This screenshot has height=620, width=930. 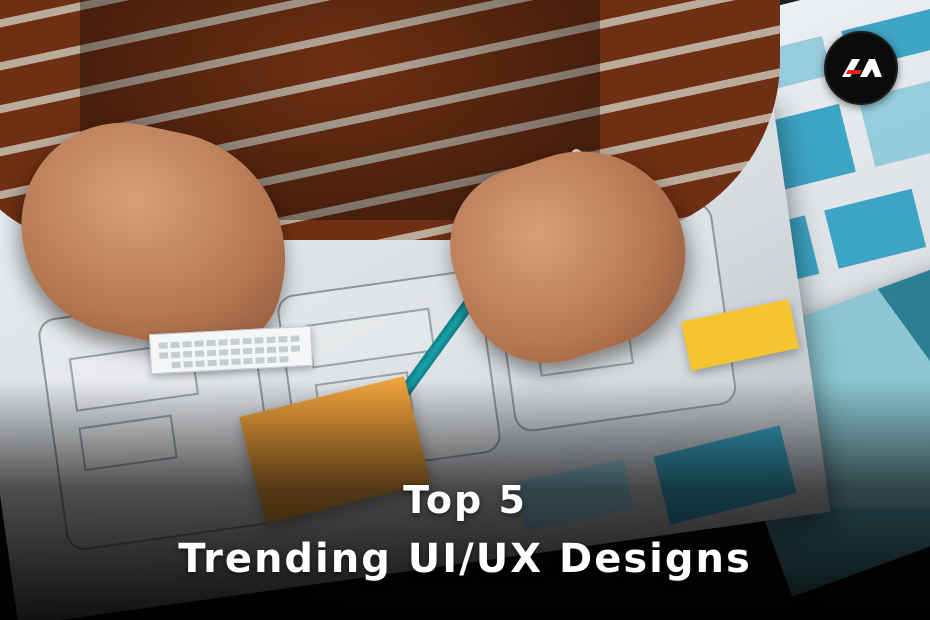 I want to click on brand-logo-icon, so click(x=862, y=68).